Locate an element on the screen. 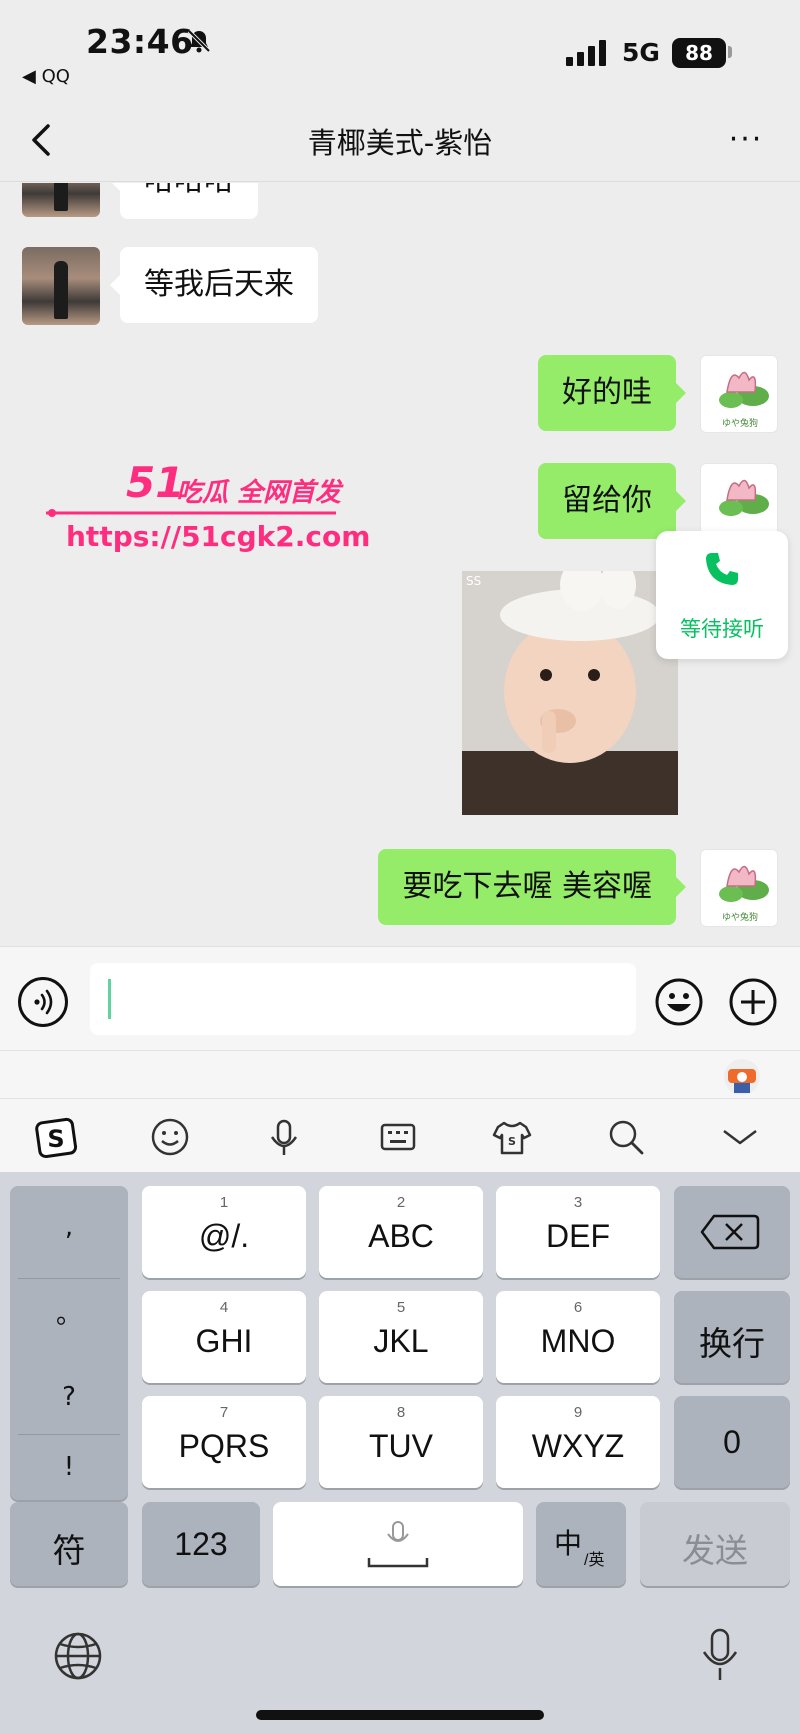 The width and height of the screenshot is (800, 1733). lotus-frog-sticker-icon is located at coordinates (744, 497).